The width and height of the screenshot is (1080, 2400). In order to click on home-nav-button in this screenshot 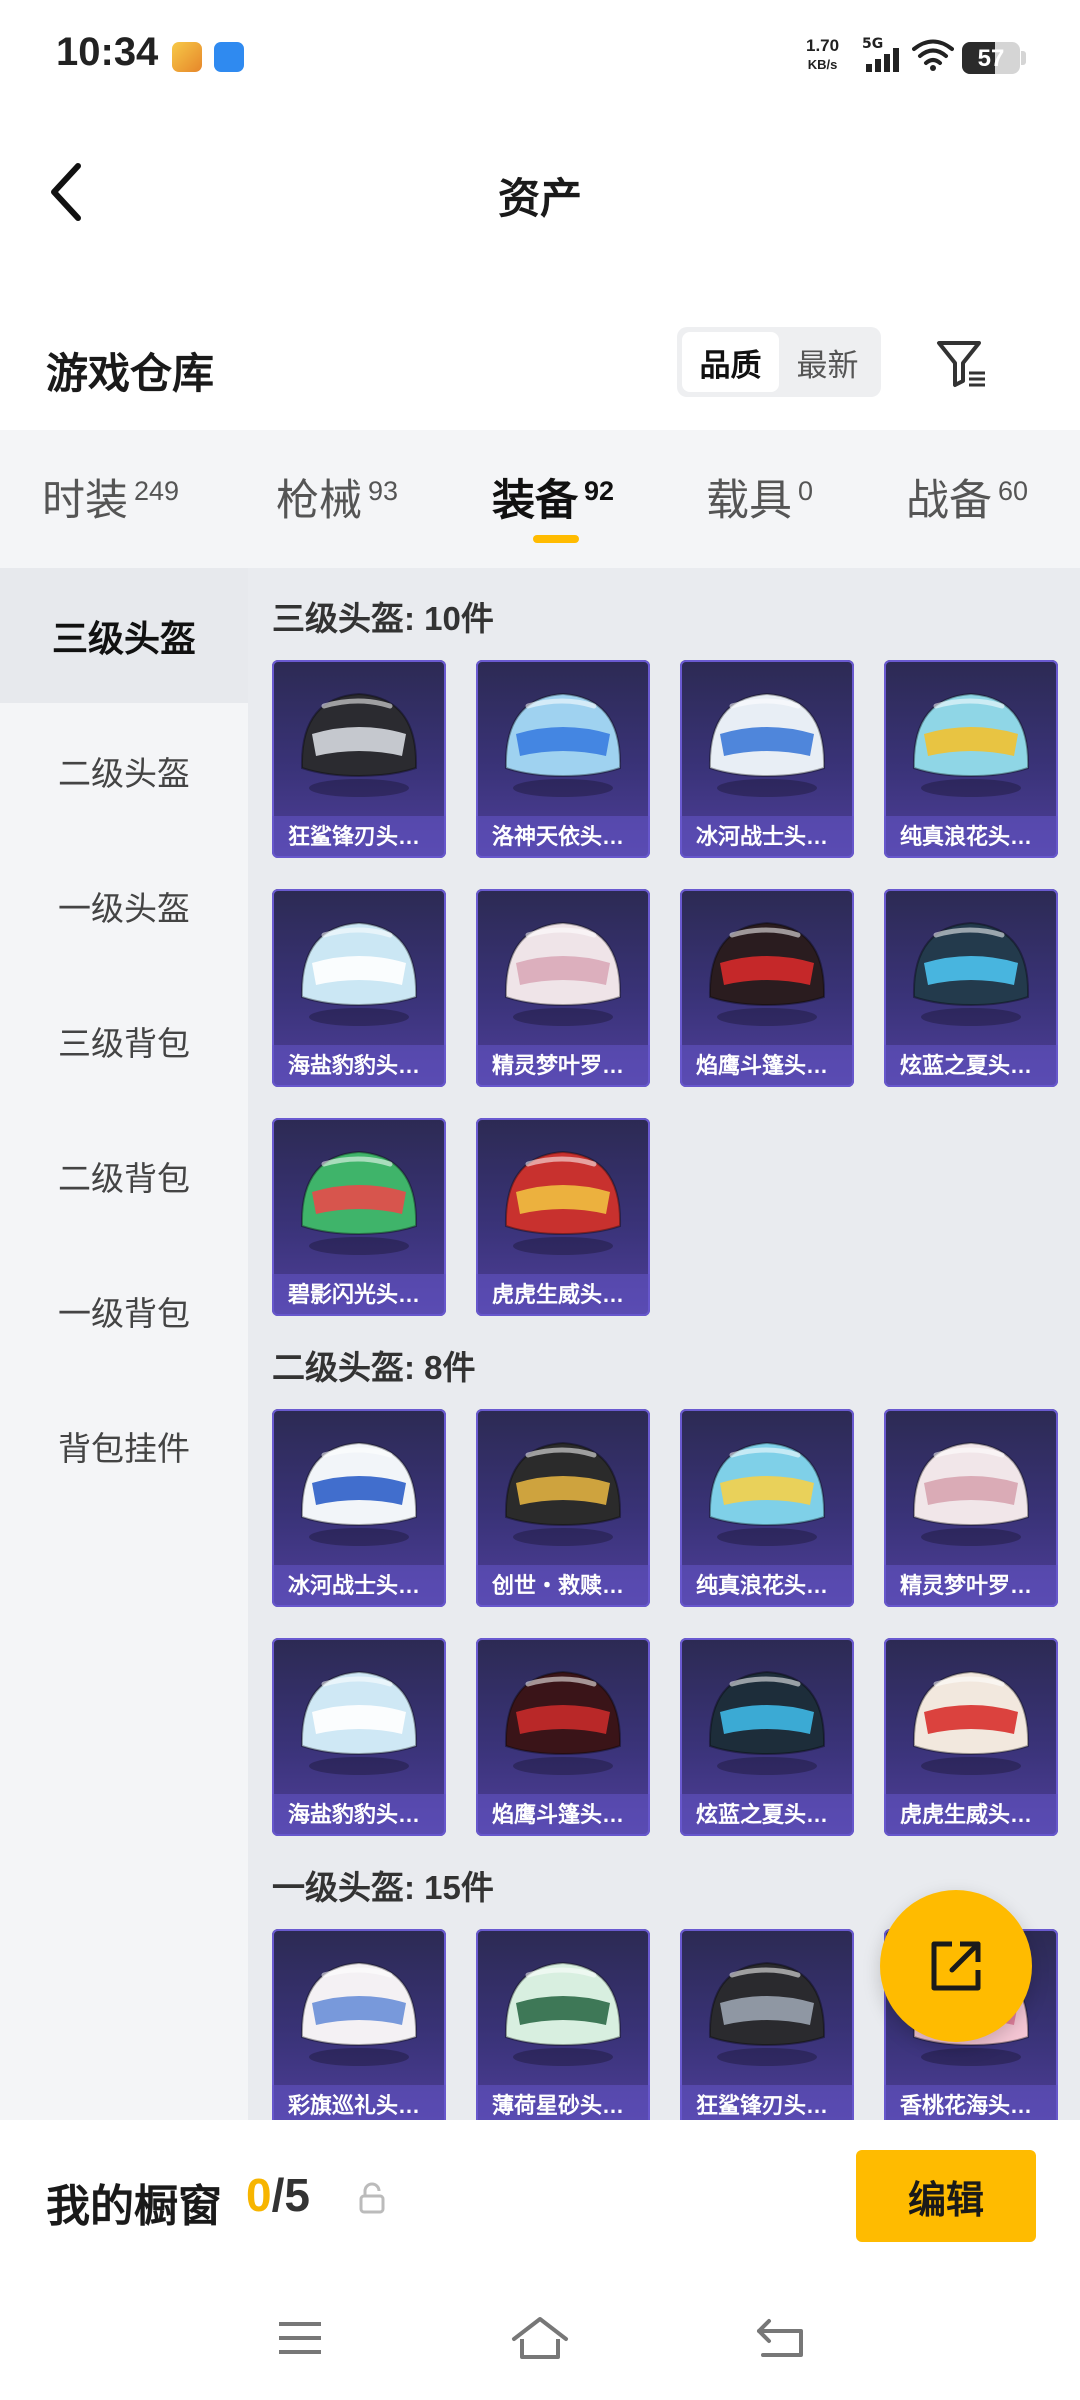, I will do `click(540, 2338)`.